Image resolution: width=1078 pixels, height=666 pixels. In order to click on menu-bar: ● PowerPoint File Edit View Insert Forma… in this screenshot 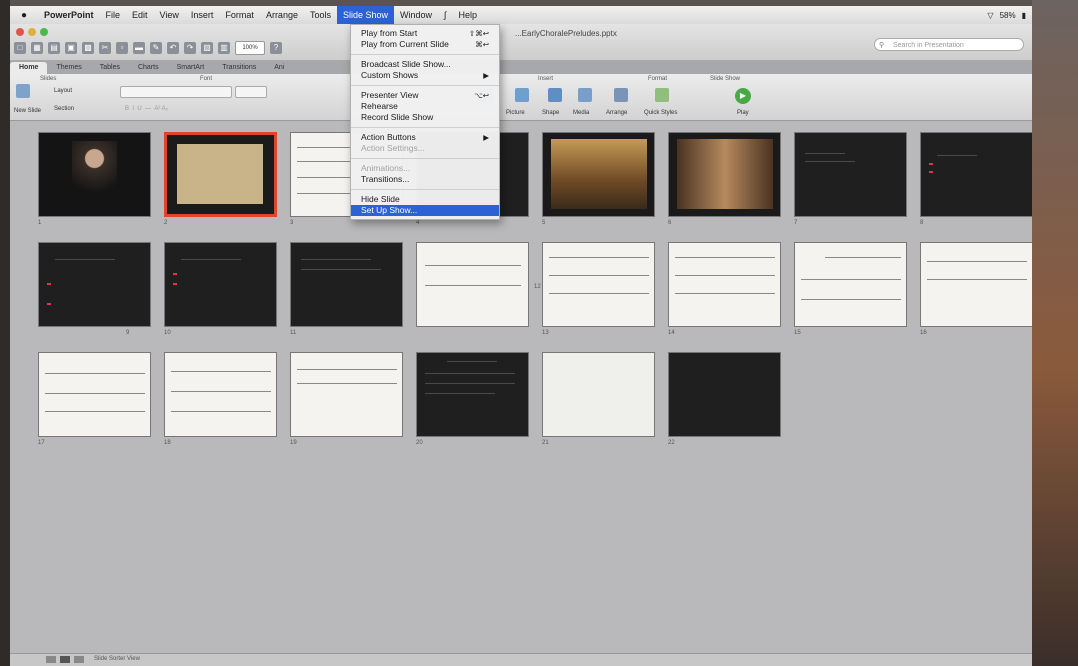, I will do `click(521, 15)`.